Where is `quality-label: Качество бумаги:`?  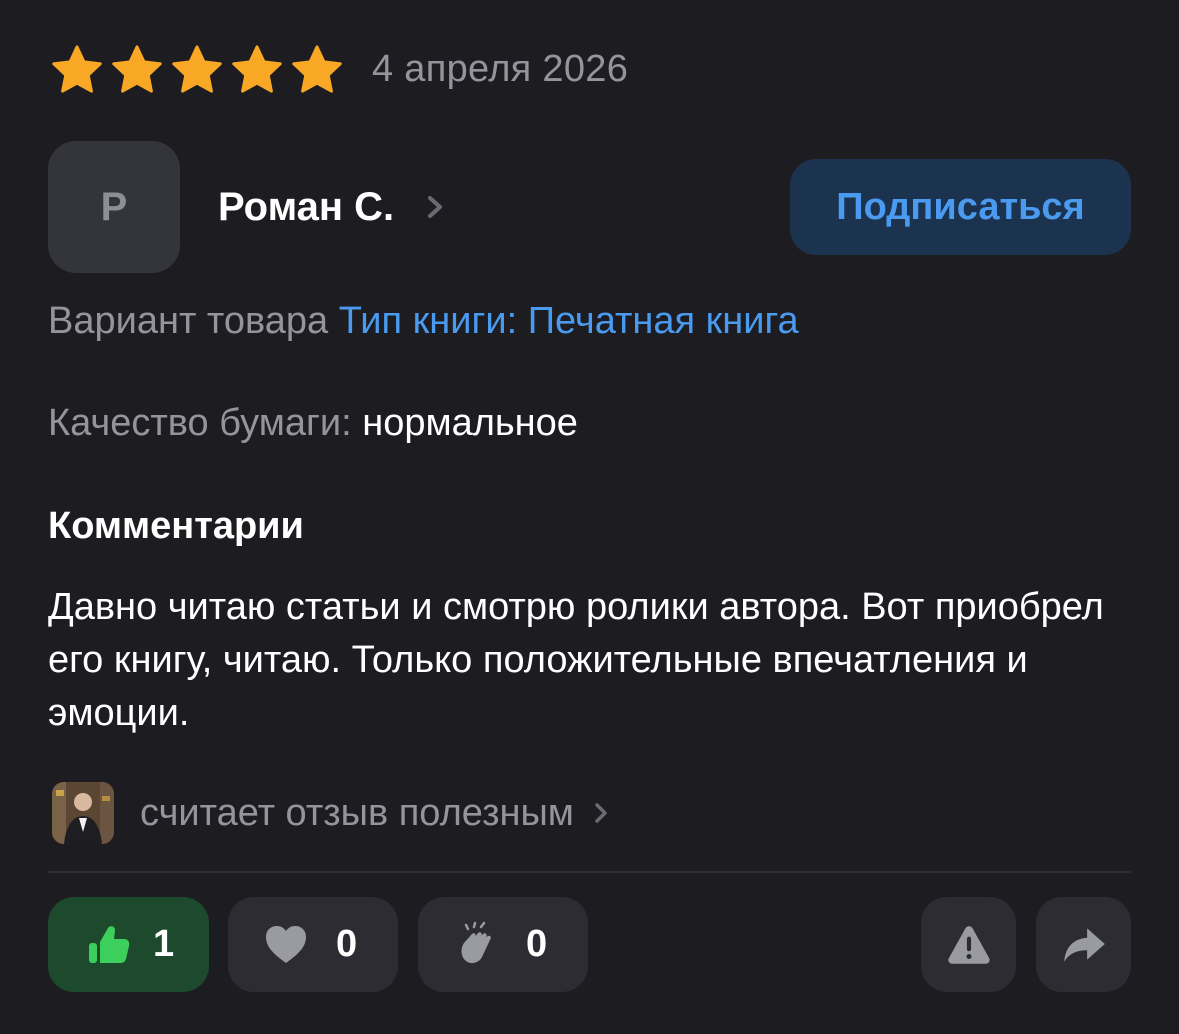
quality-label: Качество бумаги: is located at coordinates (200, 423).